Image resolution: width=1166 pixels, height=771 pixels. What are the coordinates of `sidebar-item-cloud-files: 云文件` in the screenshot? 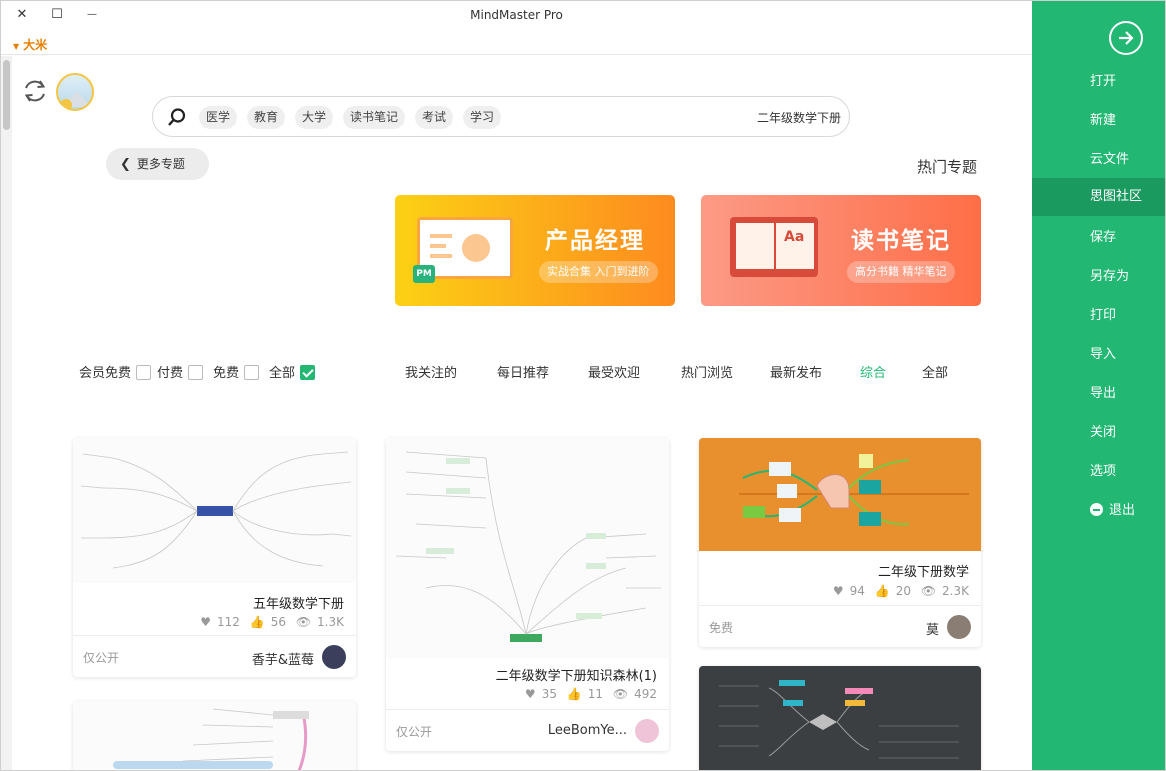 It's located at (1098, 160).